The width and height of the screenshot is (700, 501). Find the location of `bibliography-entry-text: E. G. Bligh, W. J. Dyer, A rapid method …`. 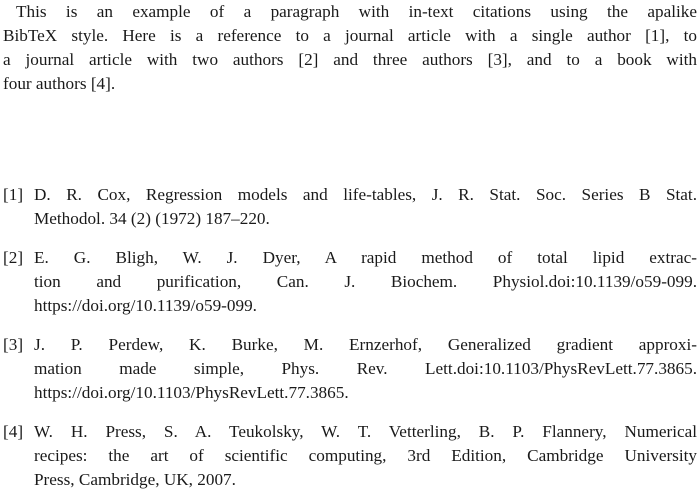

bibliography-entry-text: E. G. Bligh, W. J. Dyer, A rapid method … is located at coordinates (365, 282).